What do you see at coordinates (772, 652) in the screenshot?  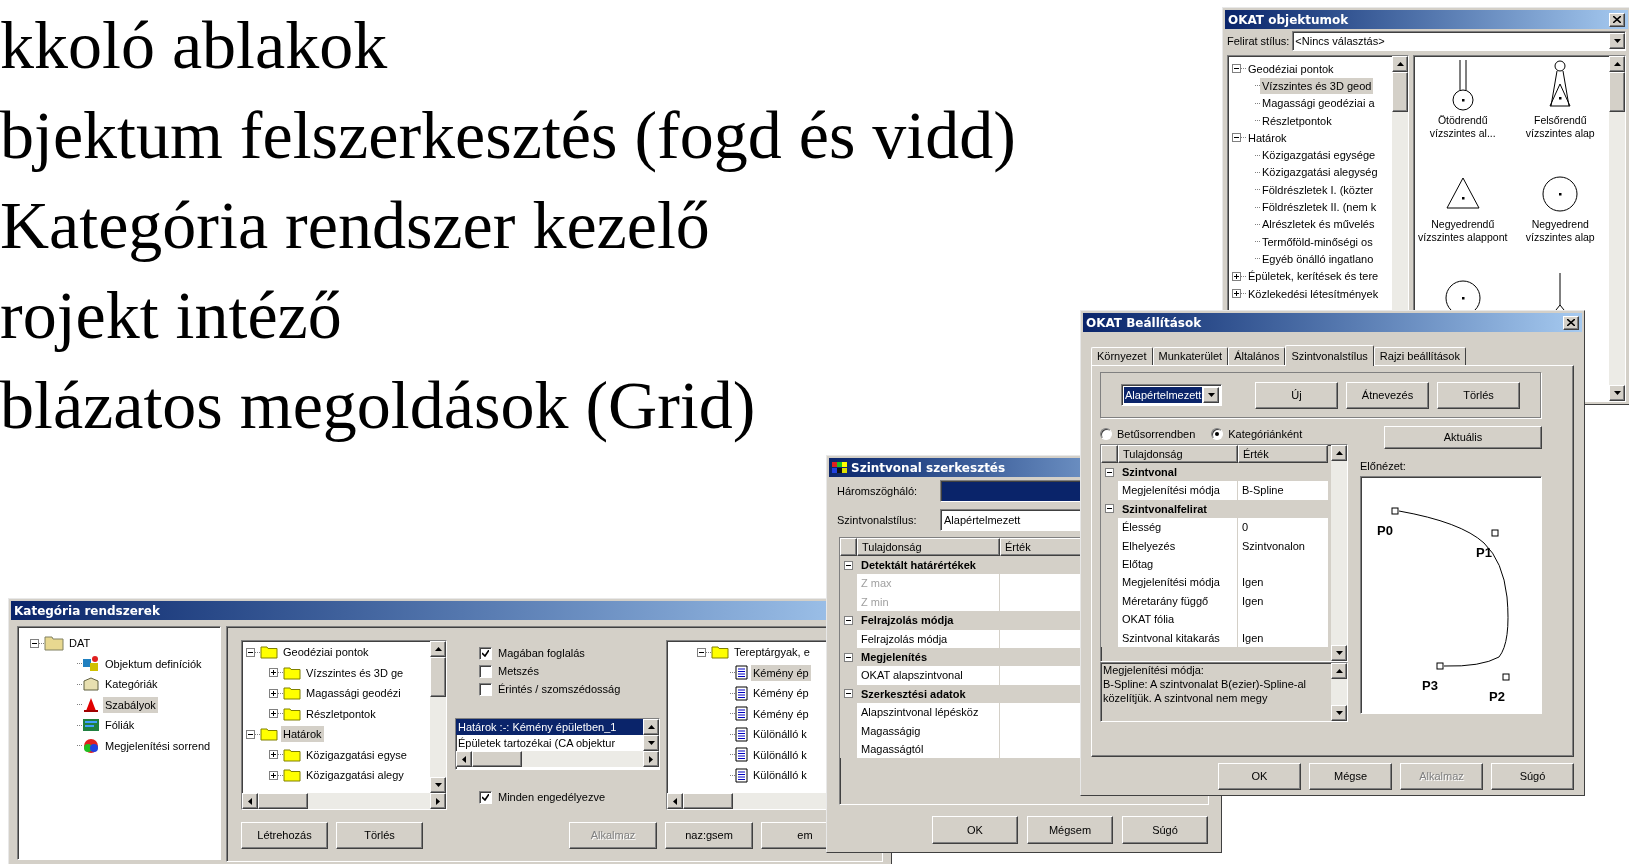 I see `tree-item: Tereptárgyak, e` at bounding box center [772, 652].